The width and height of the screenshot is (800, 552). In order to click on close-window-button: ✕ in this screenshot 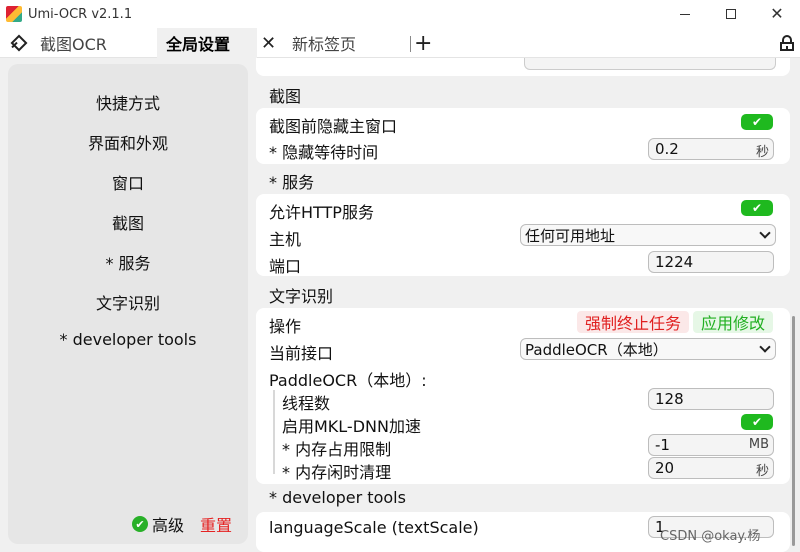, I will do `click(777, 14)`.